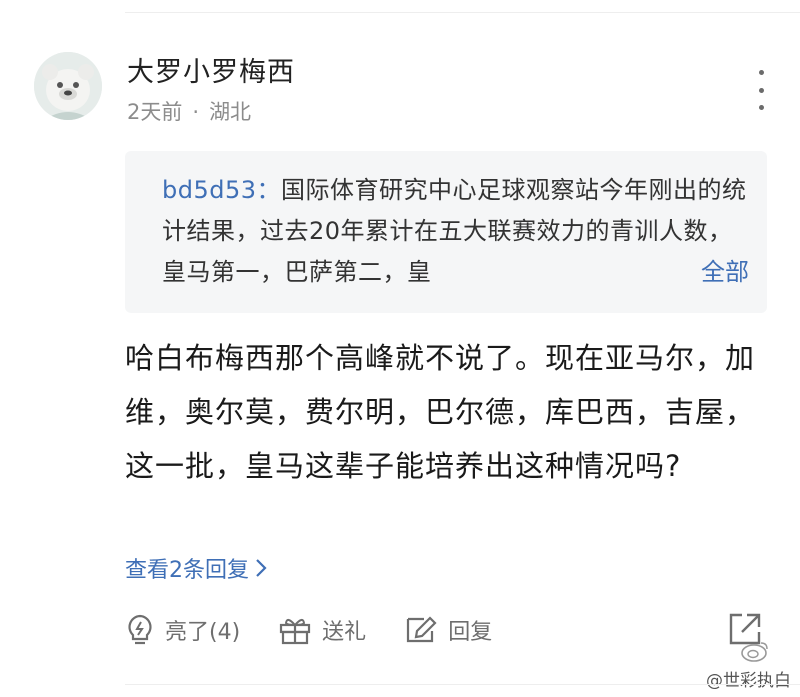 The width and height of the screenshot is (800, 697). I want to click on quote-expand-link: 全部, so click(703, 272).